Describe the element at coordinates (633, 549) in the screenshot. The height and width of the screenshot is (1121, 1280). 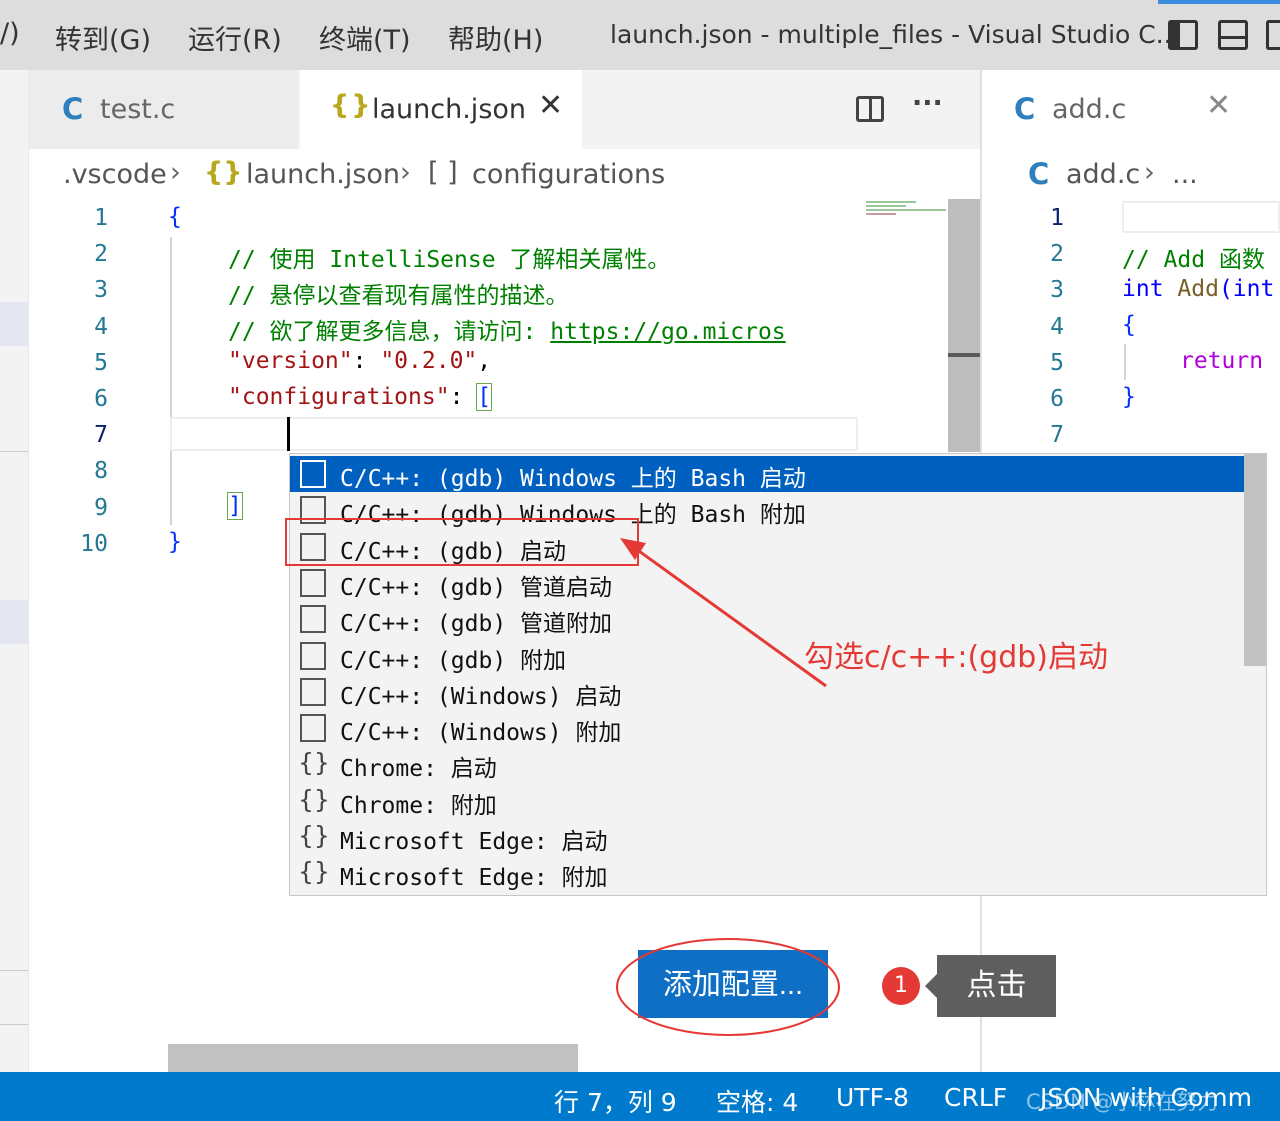
I see `annotation-arrowhead` at that location.